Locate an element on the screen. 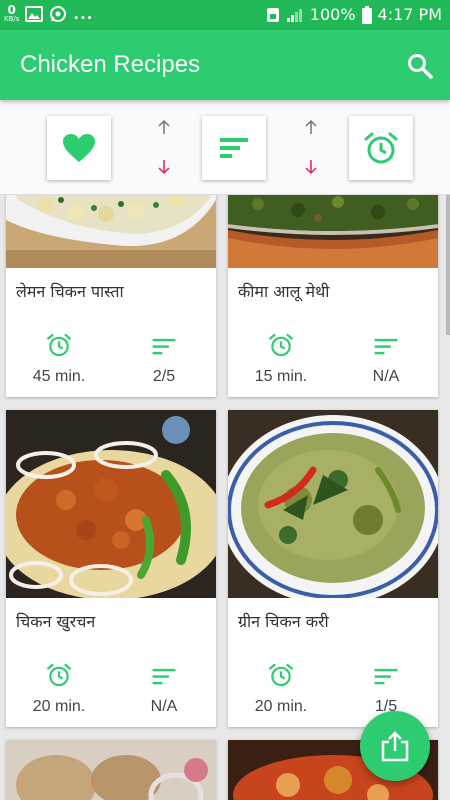  signal-icon is located at coordinates (294, 15).